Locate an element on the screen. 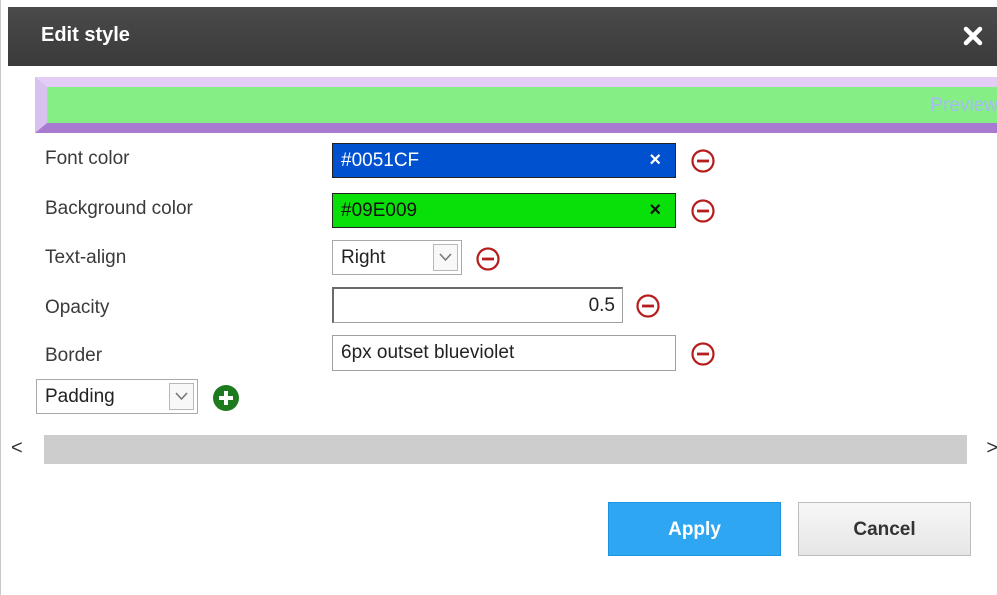 This screenshot has width=997, height=595. horizontal-scrollbar: < > is located at coordinates (502, 449).